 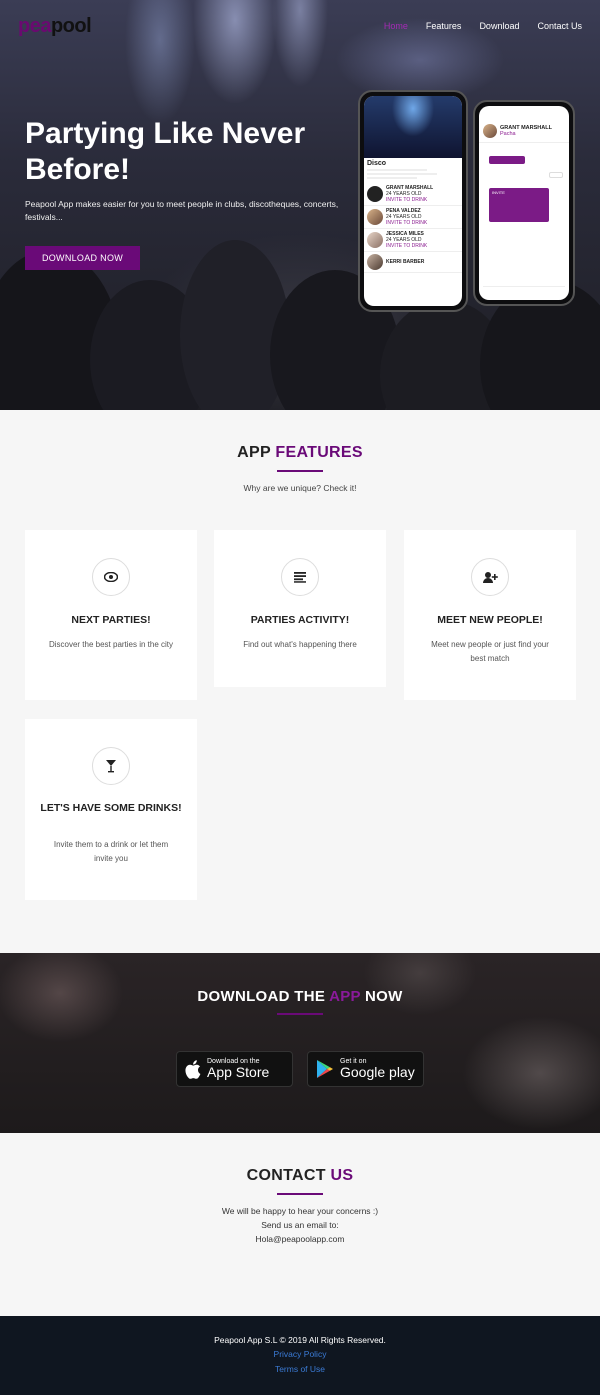 What do you see at coordinates (444, 26) in the screenshot?
I see `nav-features: Features` at bounding box center [444, 26].